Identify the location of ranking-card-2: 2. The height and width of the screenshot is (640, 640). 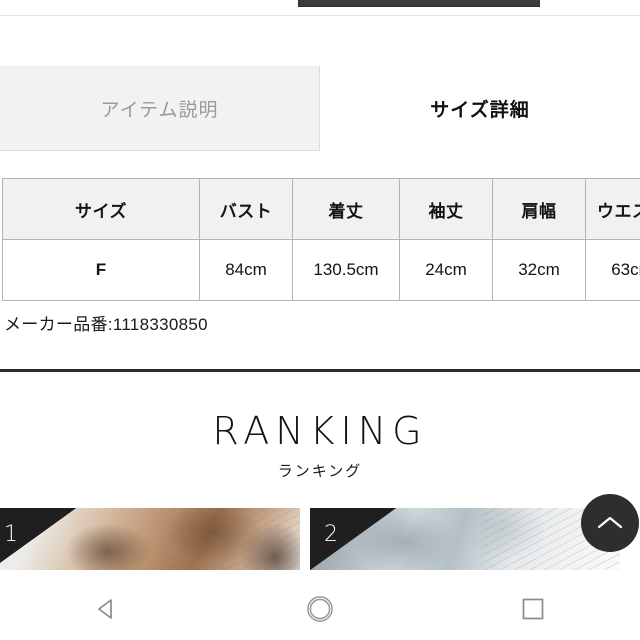
(465, 539).